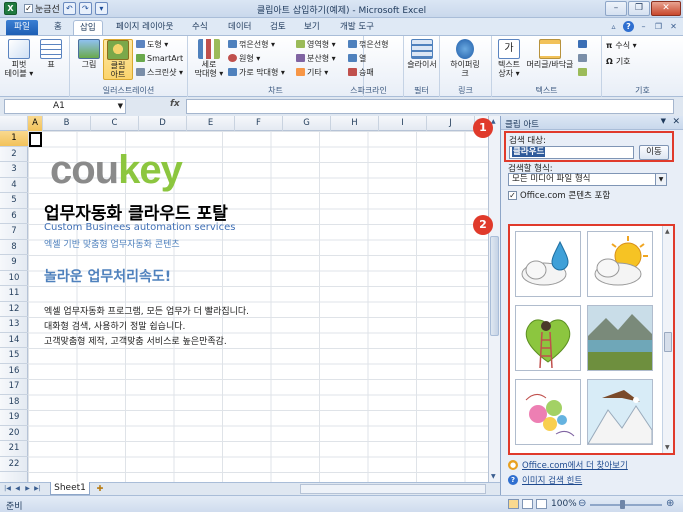  I want to click on row-header: 16, so click(14, 371).